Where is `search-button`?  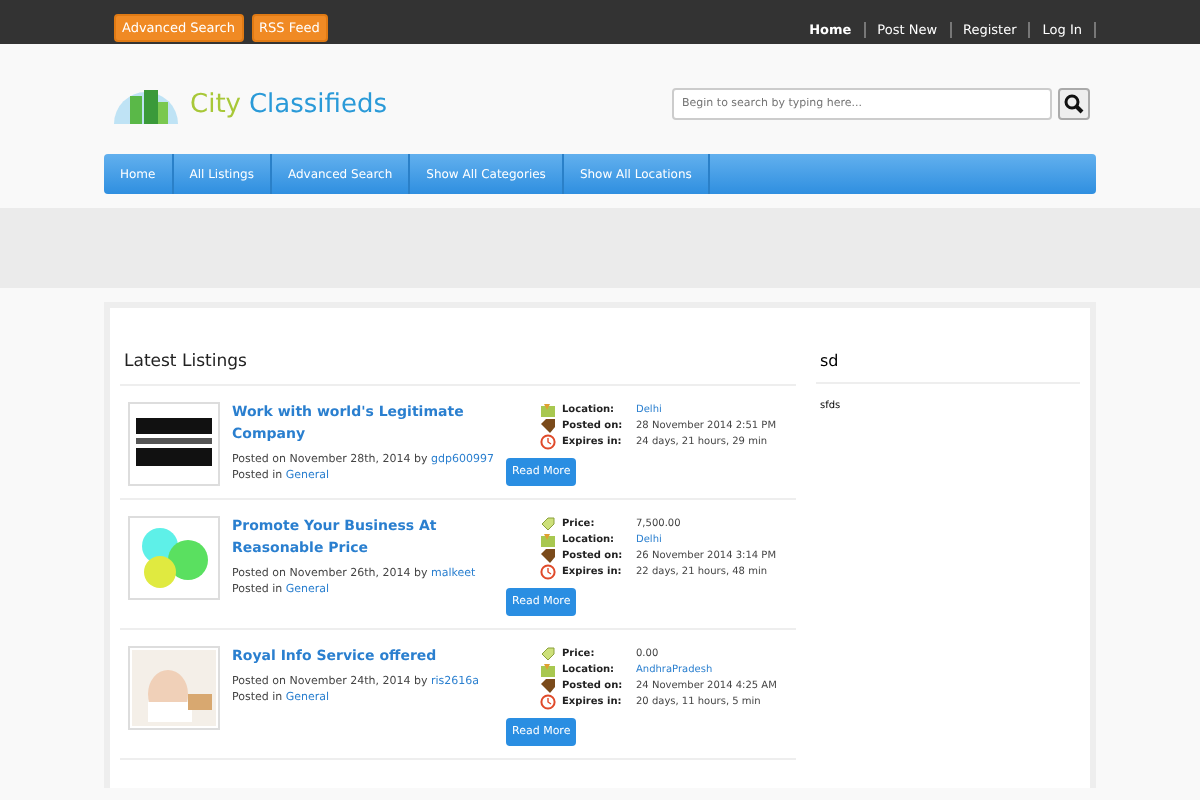 search-button is located at coordinates (1074, 104).